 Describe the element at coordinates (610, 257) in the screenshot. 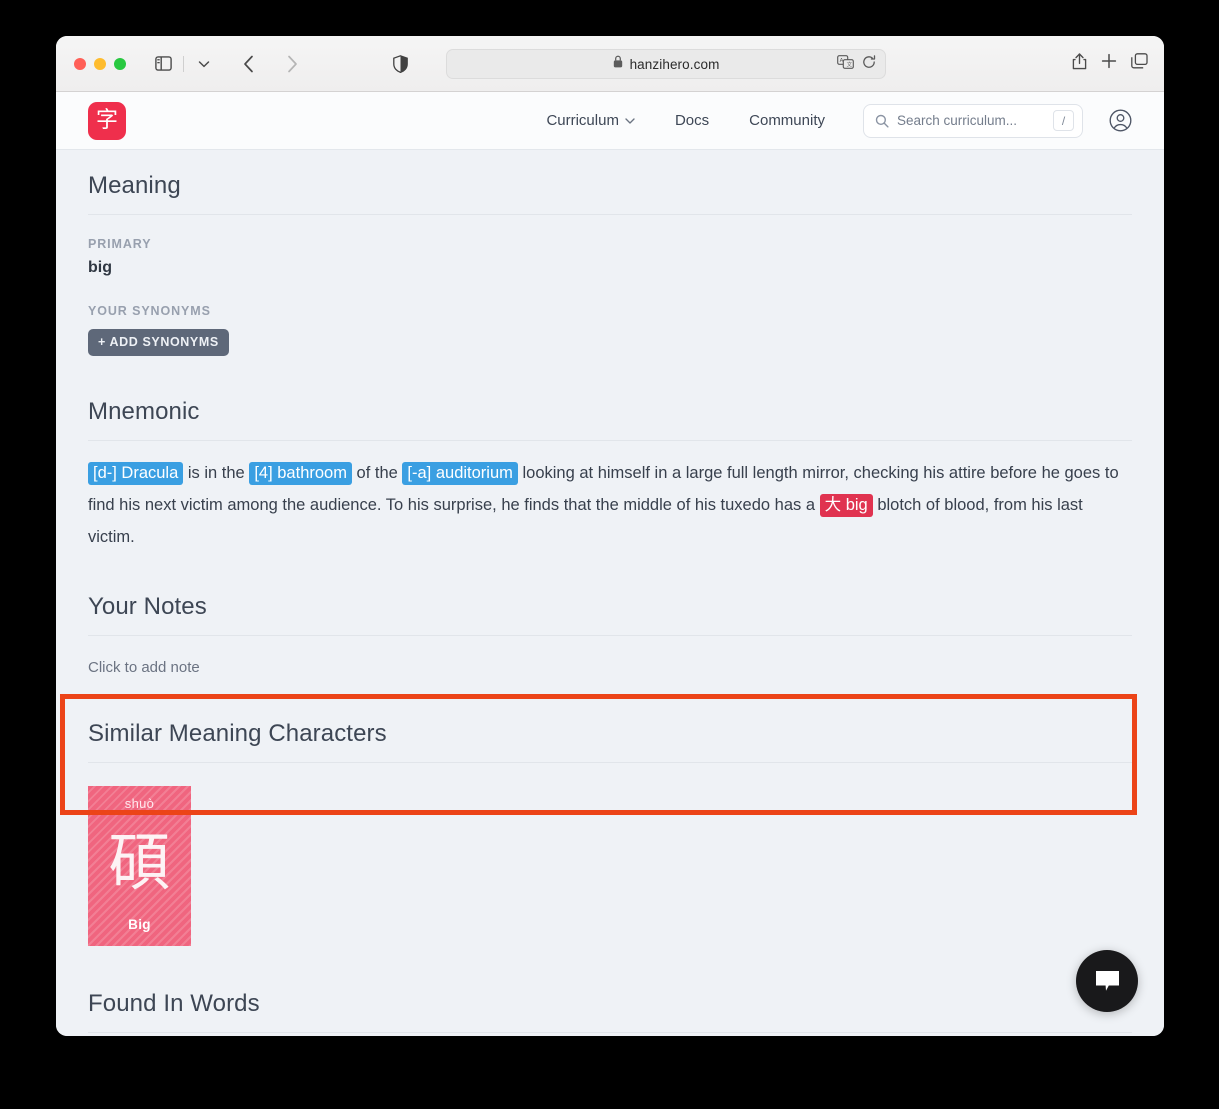

I see `primary-meaning-block: PRIMARY big` at that location.